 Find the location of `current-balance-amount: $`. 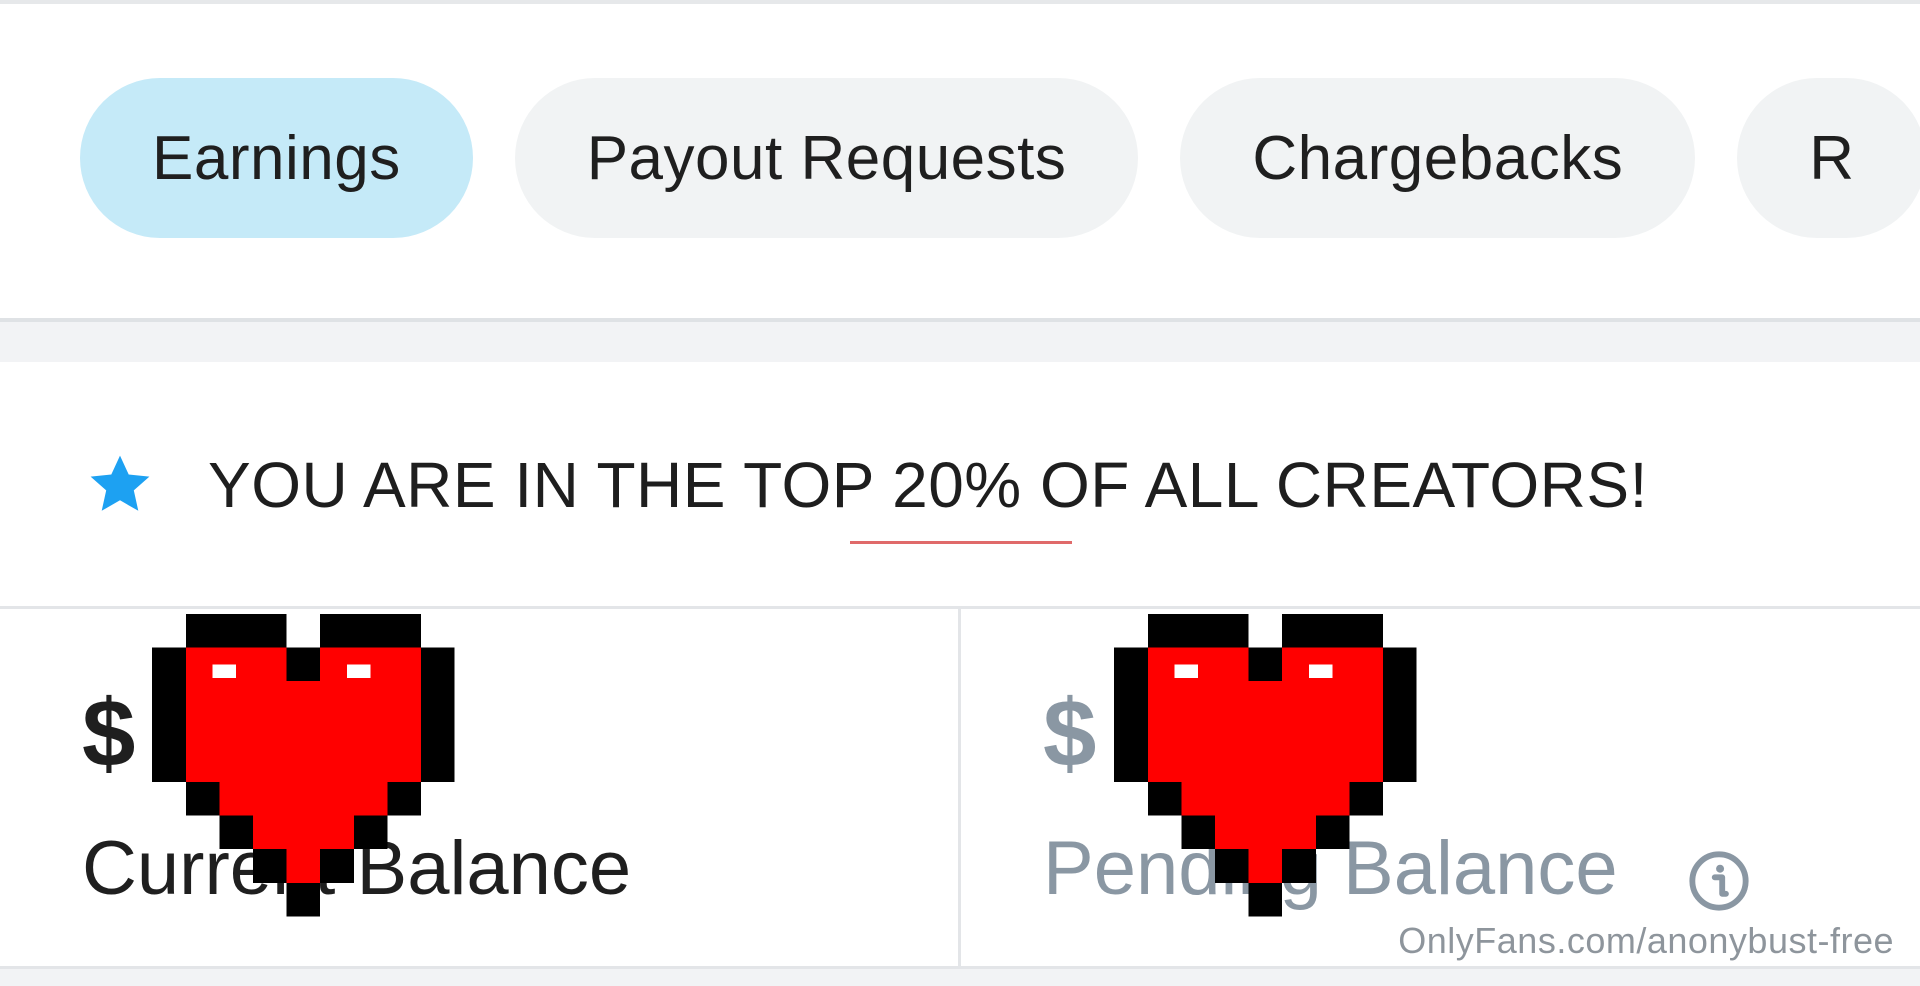

current-balance-amount: $ is located at coordinates (109, 733).